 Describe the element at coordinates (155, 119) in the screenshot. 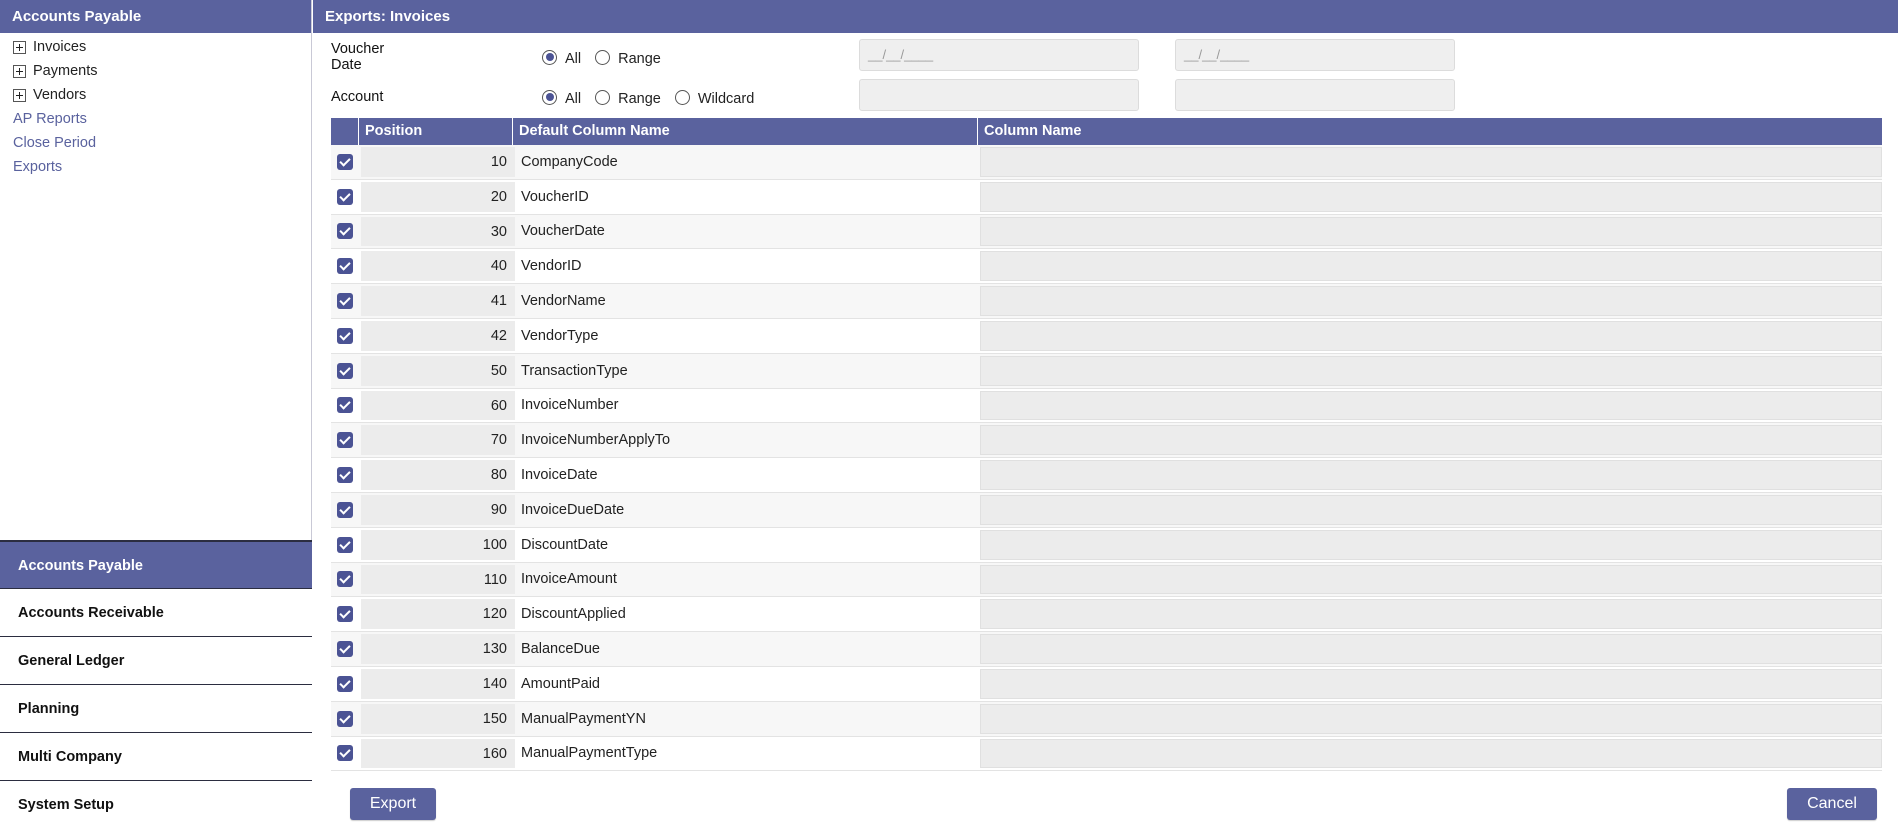

I see `nav-link-ap-reports: AP Reports` at that location.